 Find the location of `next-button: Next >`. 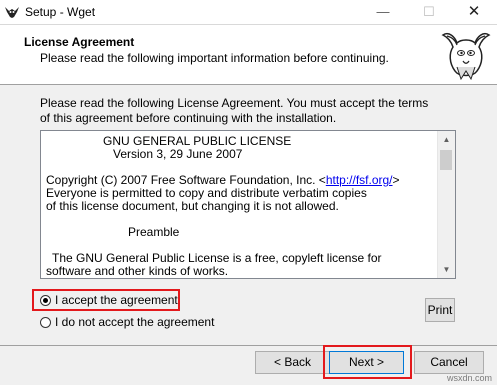

next-button: Next > is located at coordinates (366, 362).